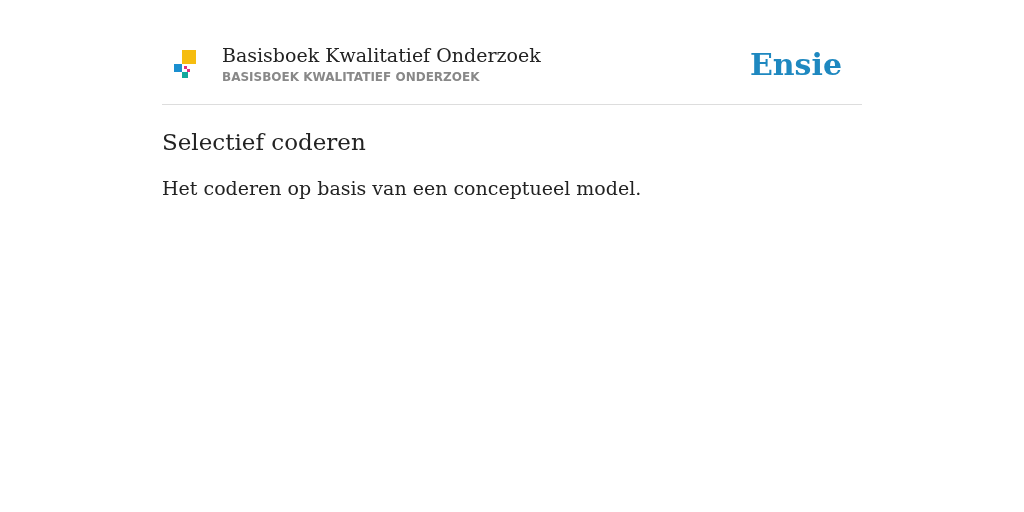 The image size is (1024, 512). What do you see at coordinates (402, 188) in the screenshot?
I see `entry-definition: Het coderen op basis van een conceptueel model.` at bounding box center [402, 188].